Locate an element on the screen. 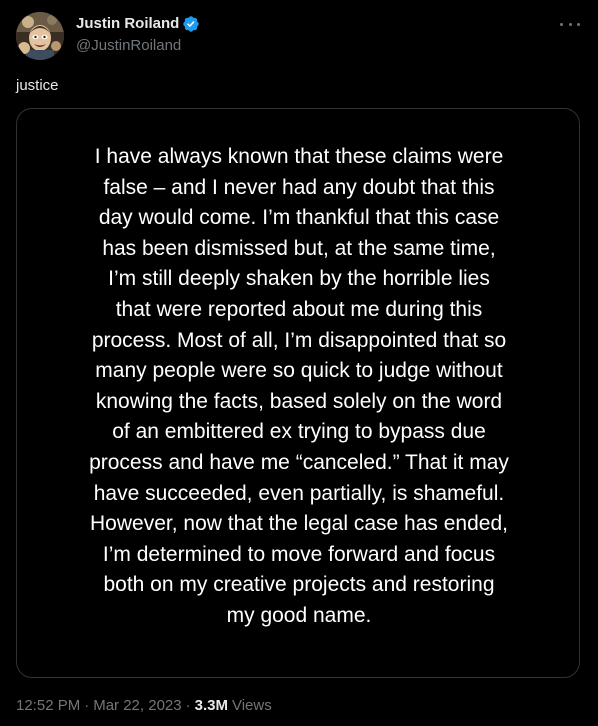 The width and height of the screenshot is (598, 726). views-count: 3.3M is located at coordinates (211, 706).